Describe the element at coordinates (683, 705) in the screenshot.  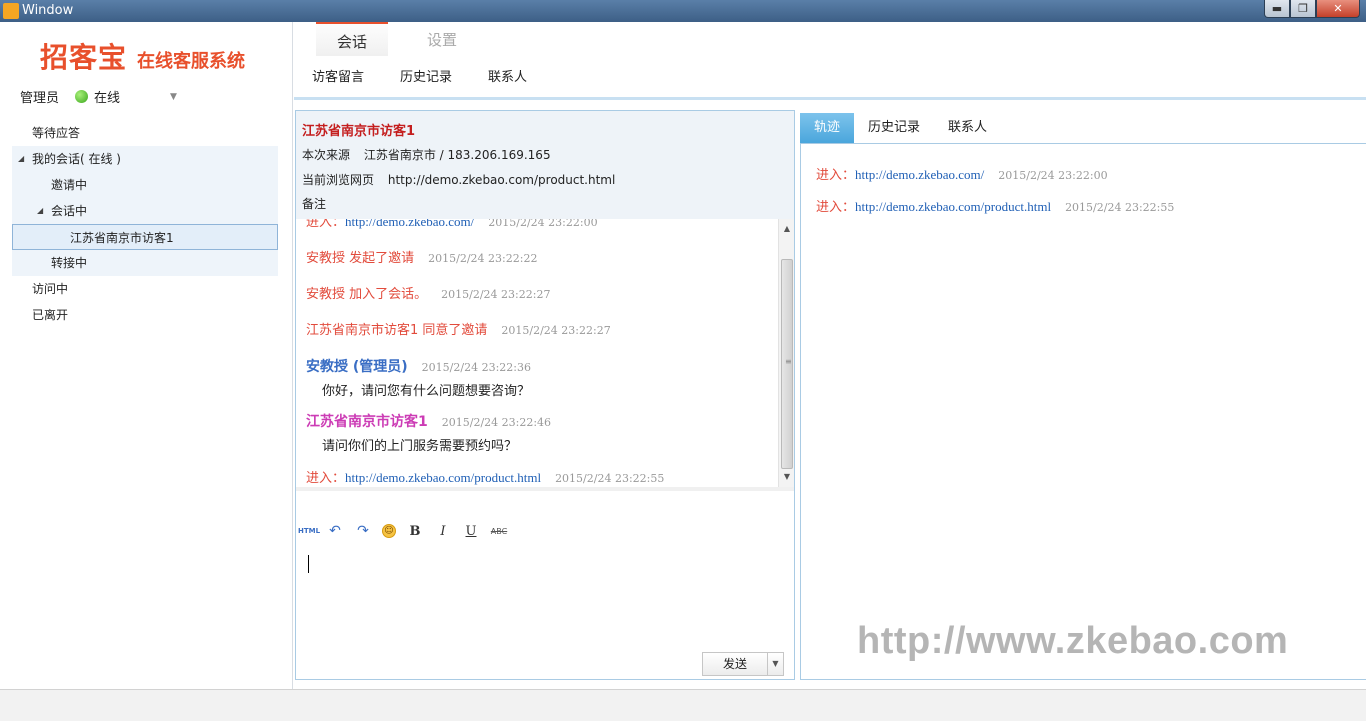
I see `status-bar` at that location.